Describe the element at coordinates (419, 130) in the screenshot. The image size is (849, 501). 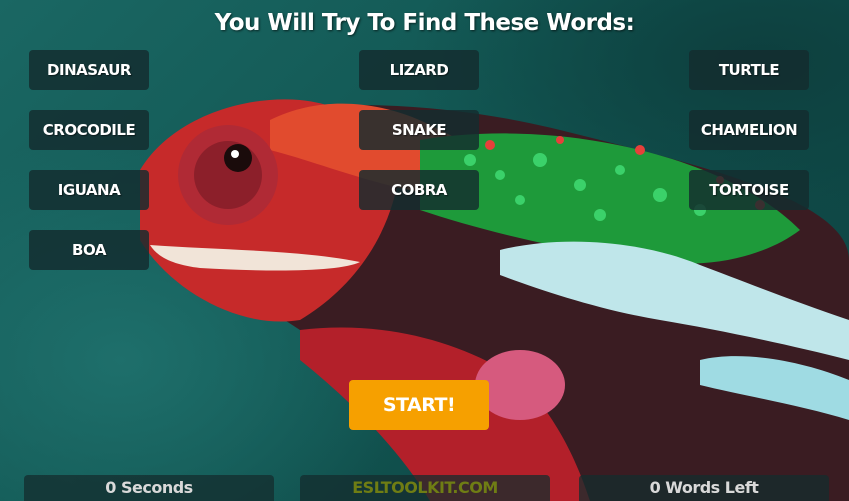
I see `word-tile-snake: SNAKE` at that location.